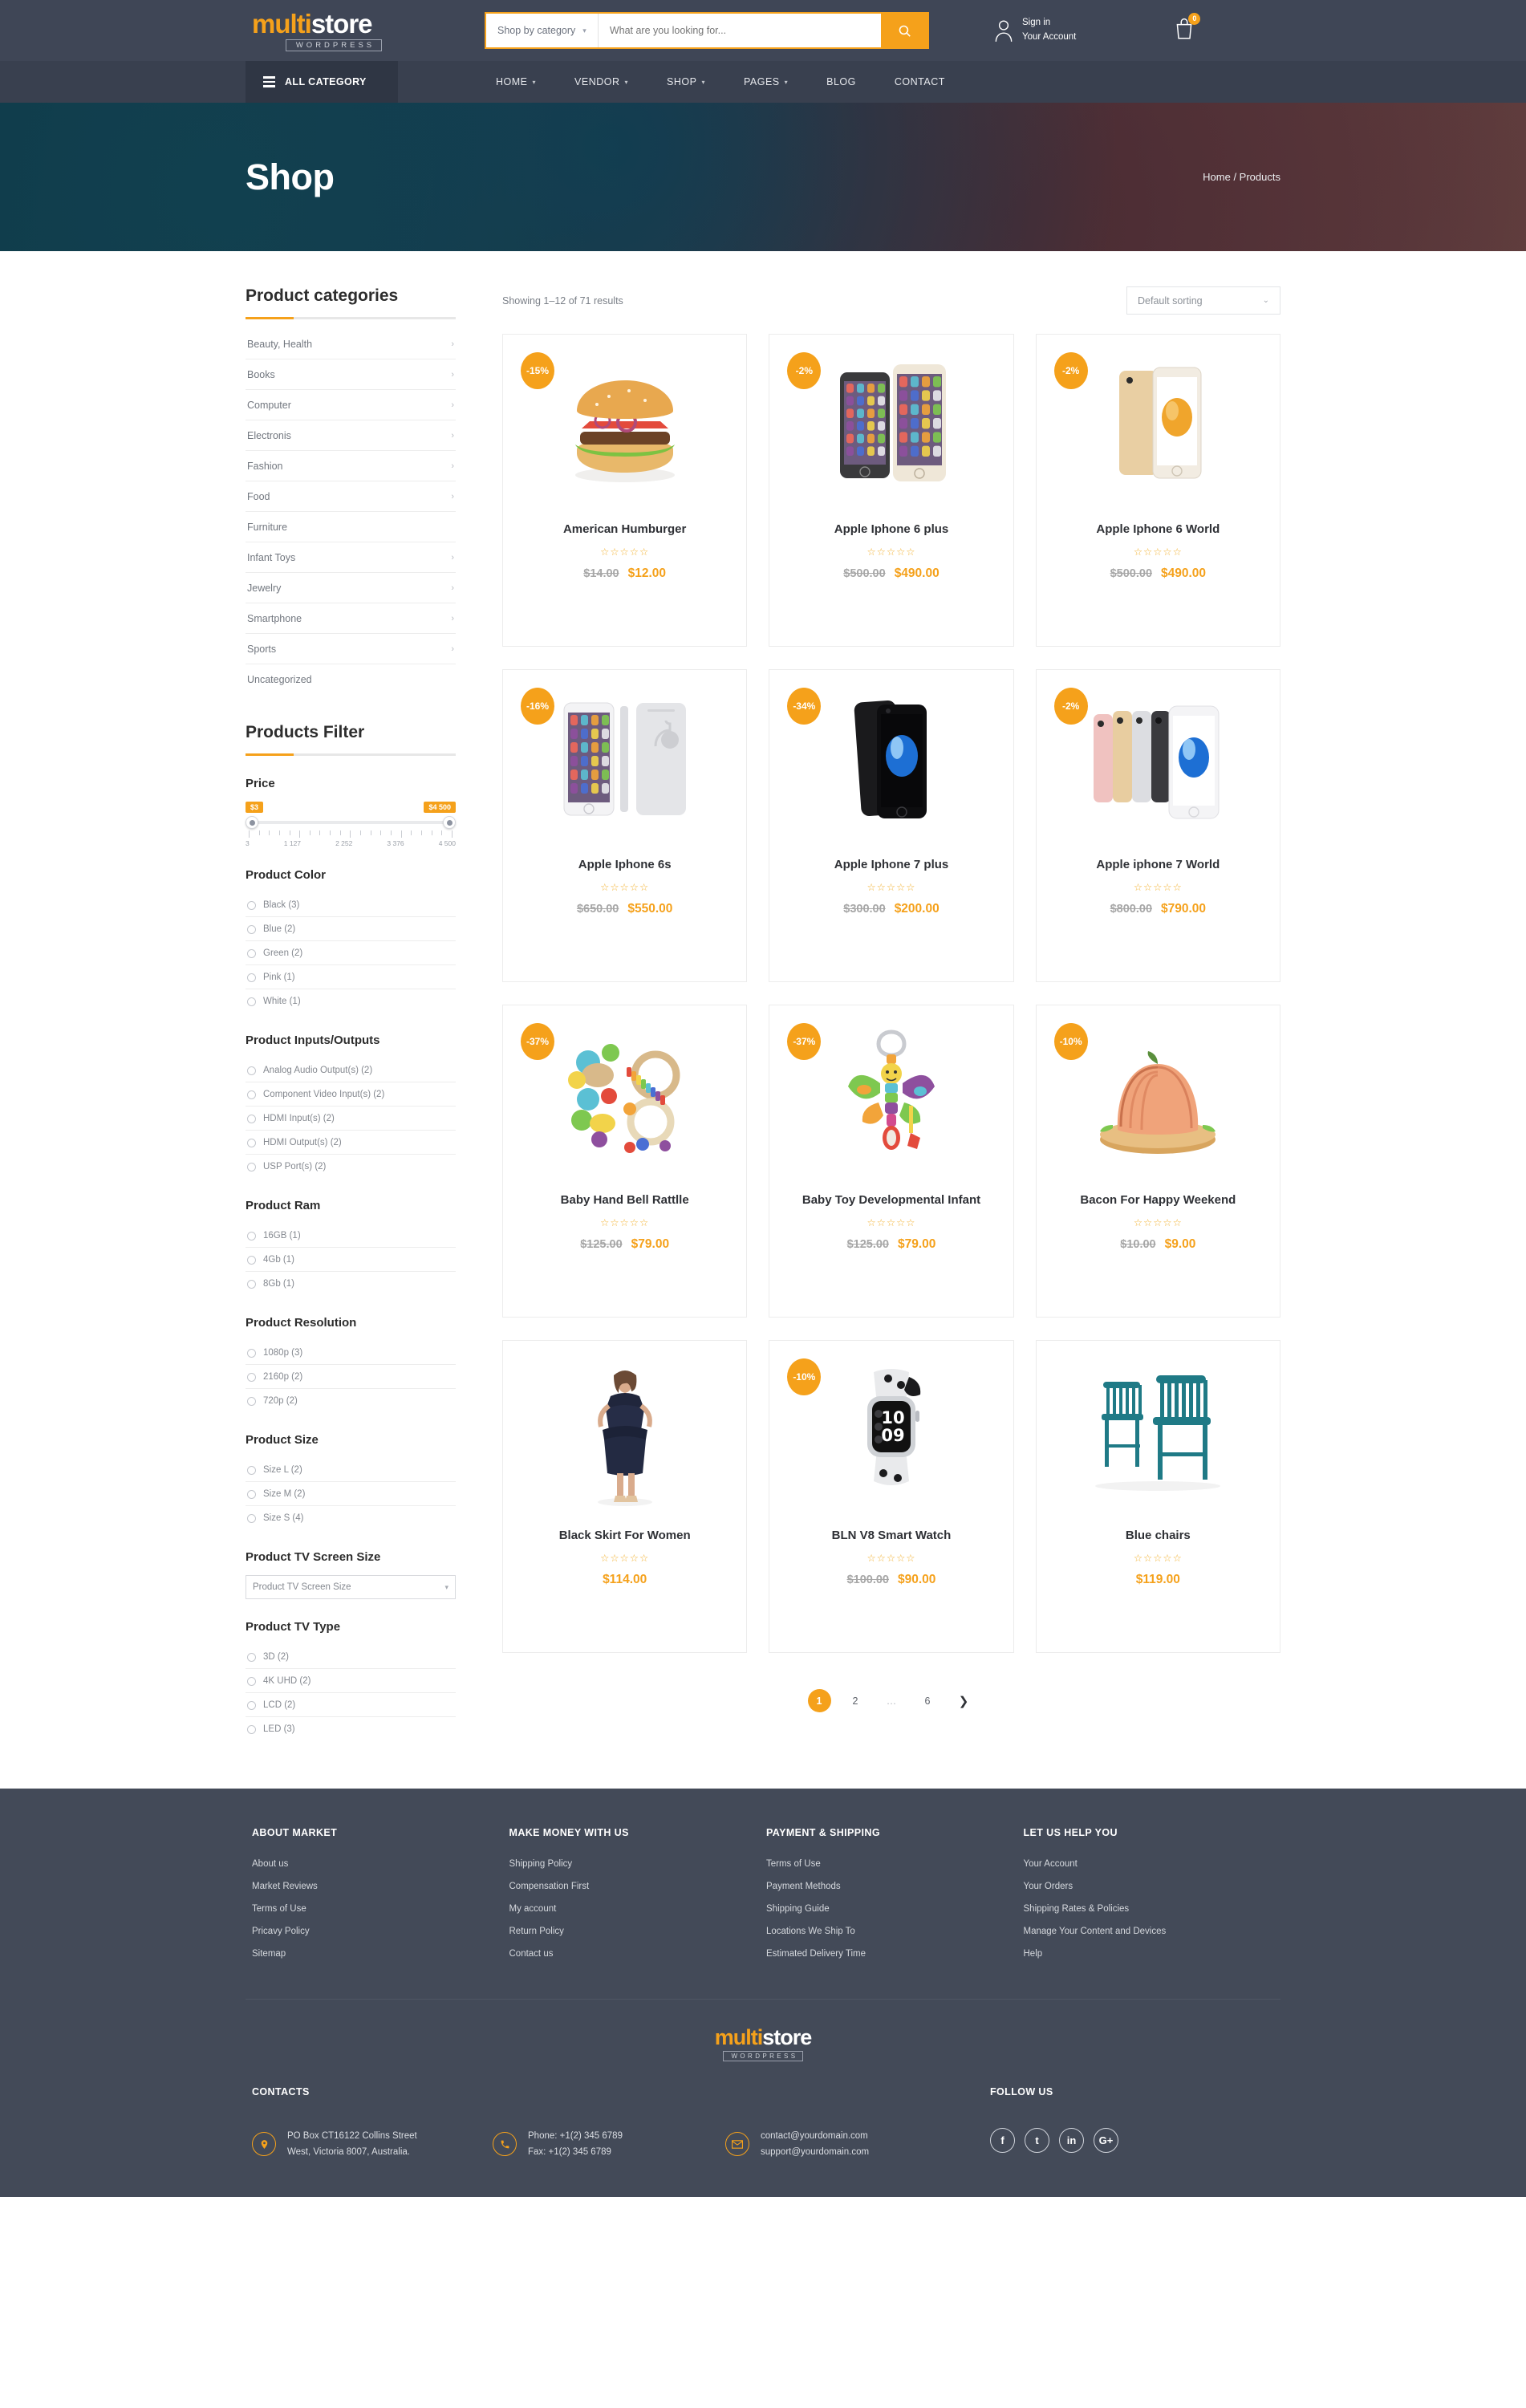  Describe the element at coordinates (351, 977) in the screenshot. I see `filter-option: Pink (1)` at that location.